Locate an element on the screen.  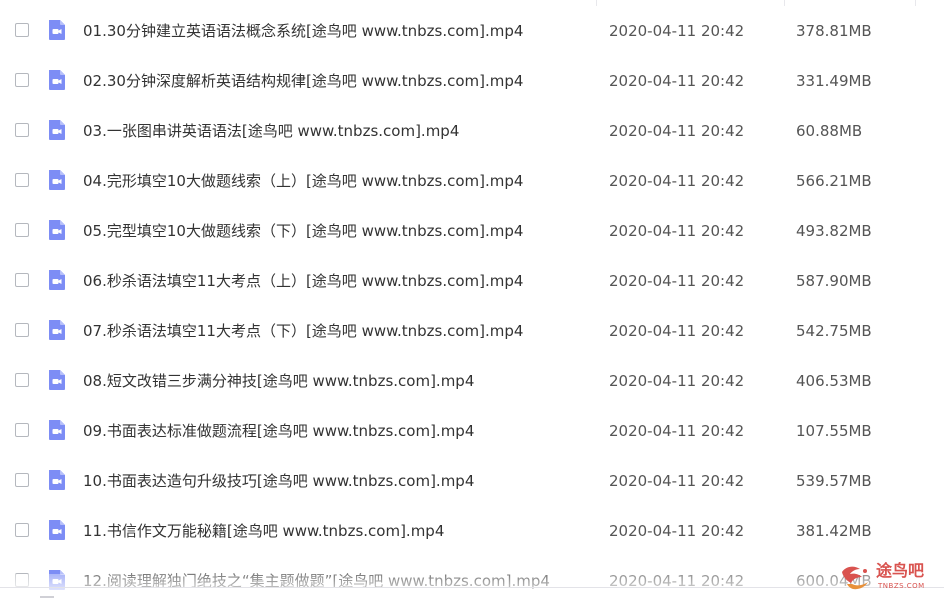
file-name: 09.书面表达标准做题流程[途鸟吧 www.tnbzs.com].mp4 is located at coordinates (278, 431).